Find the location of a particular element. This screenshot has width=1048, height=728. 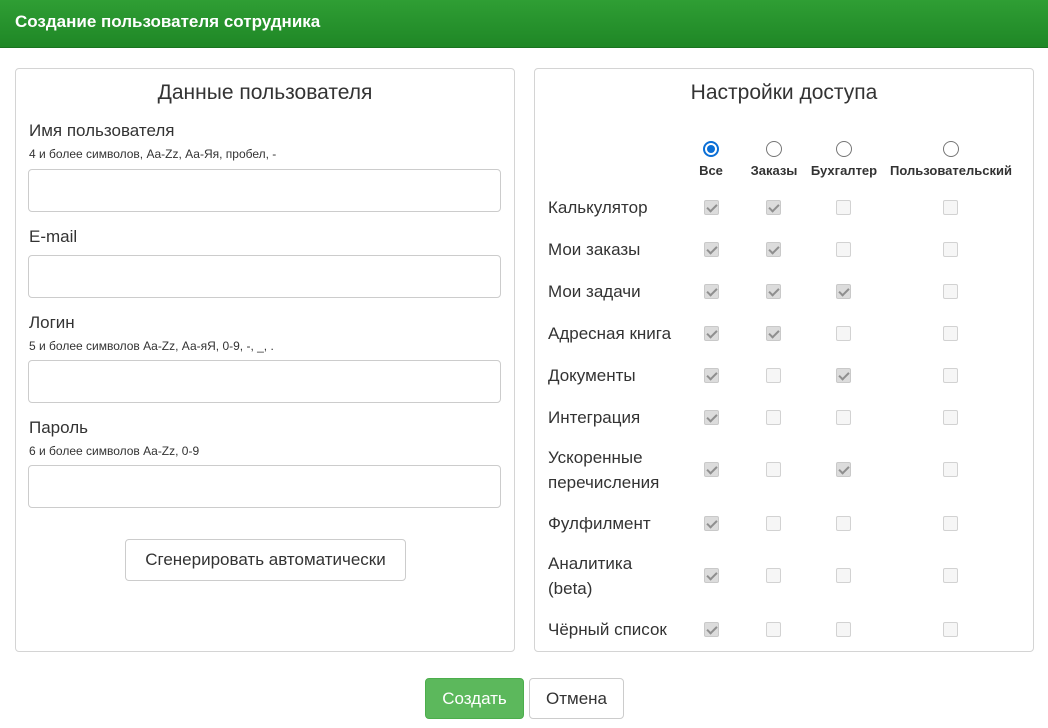

user-data-title: Данные пользователя is located at coordinates (265, 92).